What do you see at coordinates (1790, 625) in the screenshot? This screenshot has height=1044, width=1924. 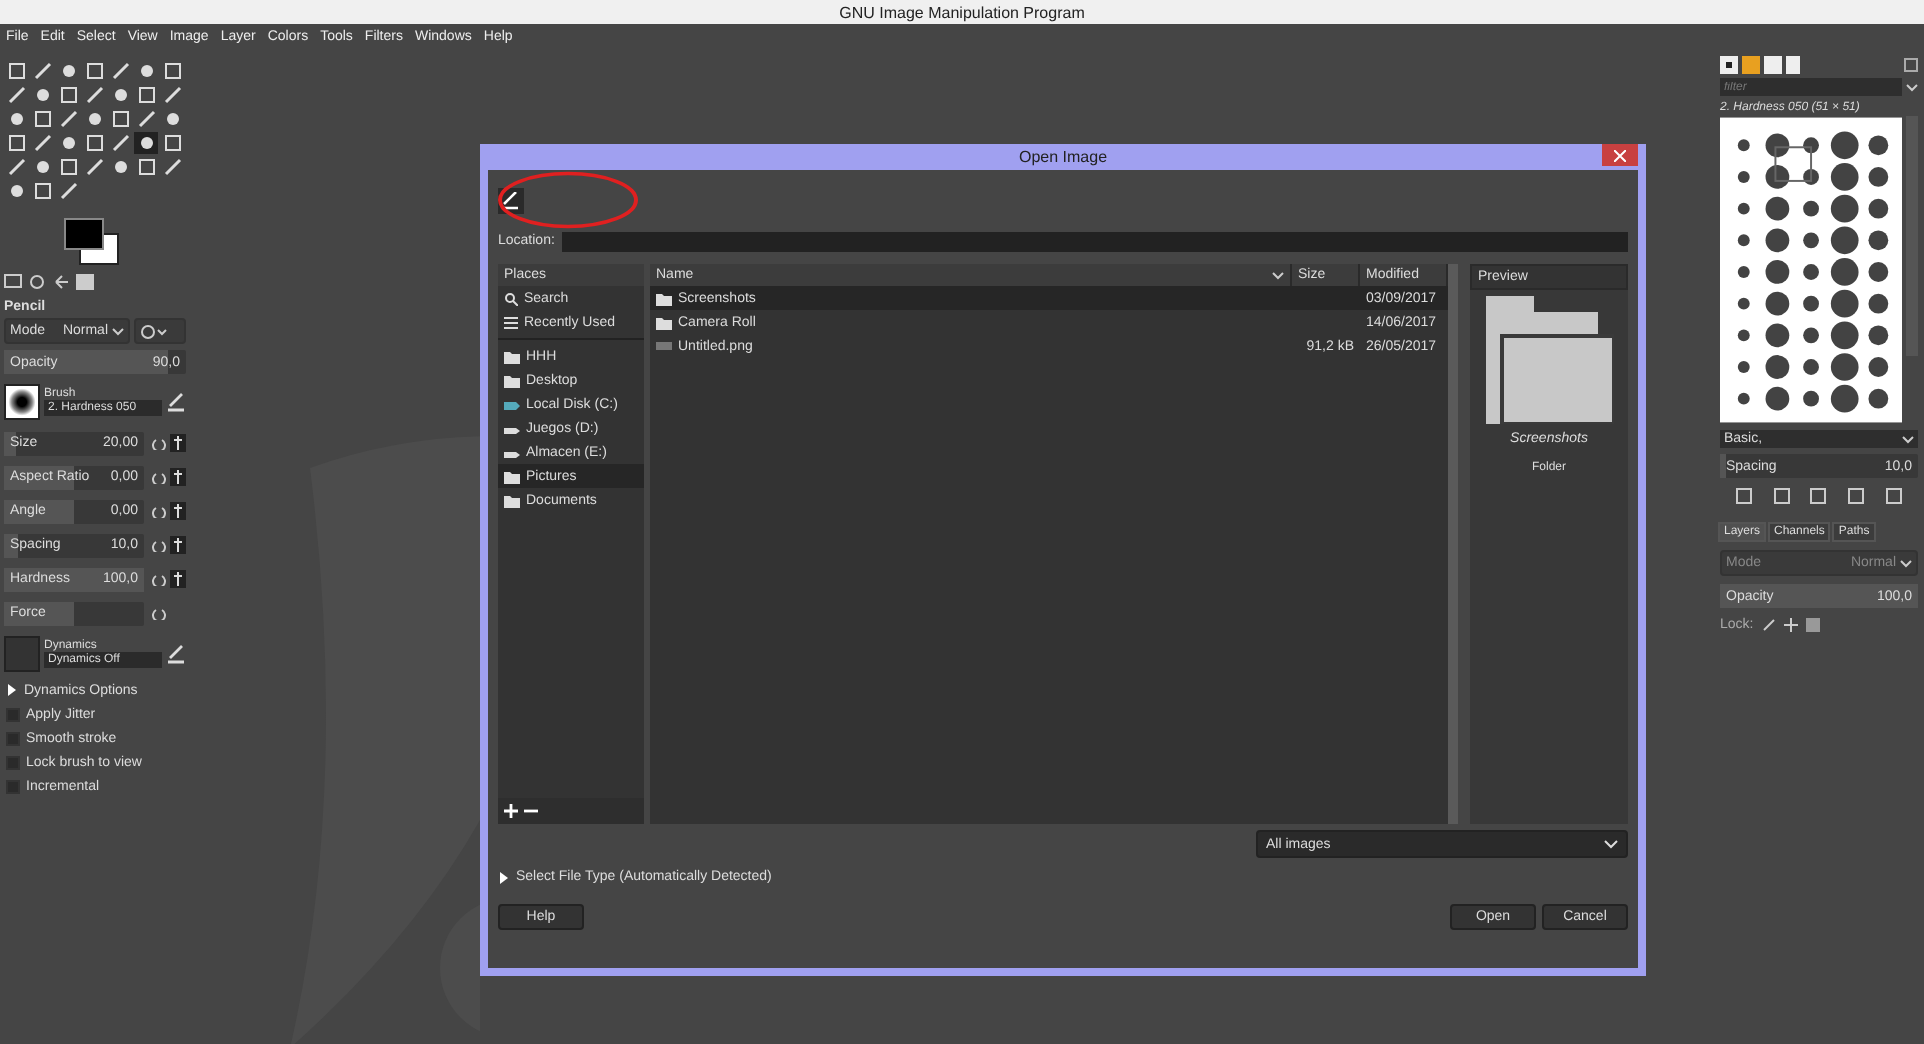 I see `lock-position-icon` at bounding box center [1790, 625].